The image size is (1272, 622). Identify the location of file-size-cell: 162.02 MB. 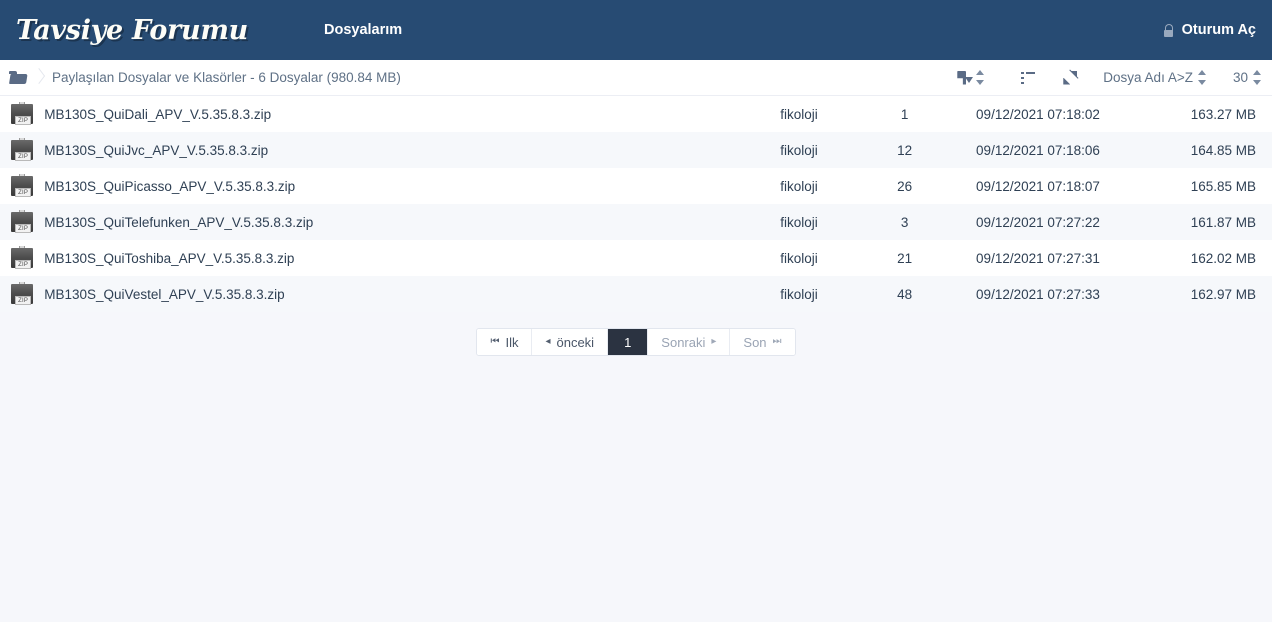
(1223, 258).